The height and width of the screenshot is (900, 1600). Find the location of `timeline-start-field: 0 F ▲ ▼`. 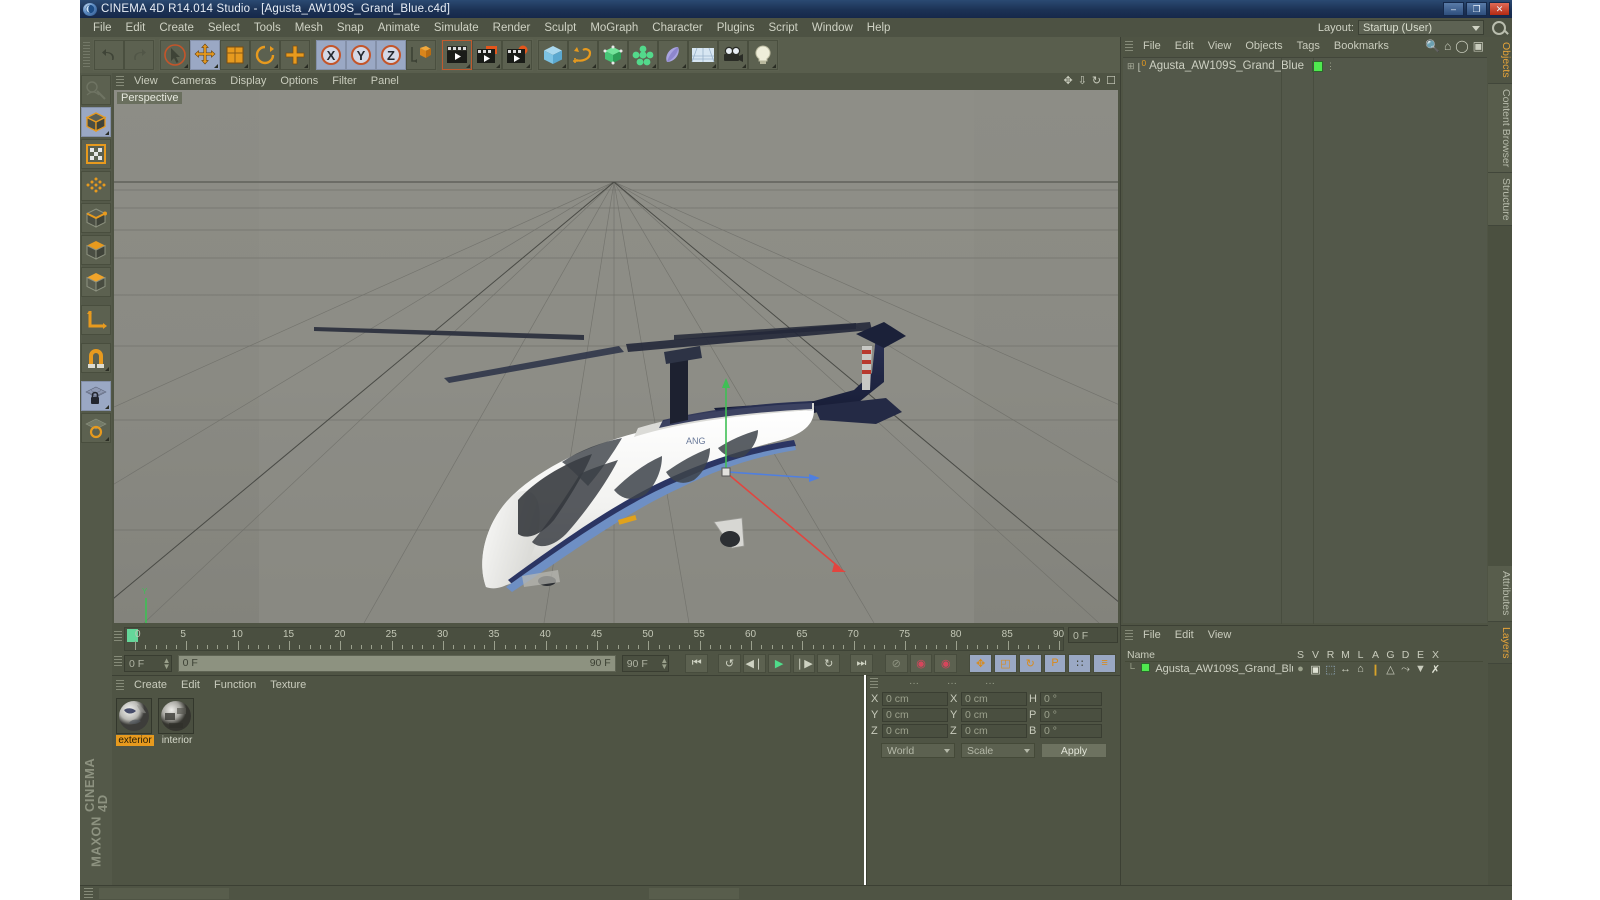

timeline-start-field: 0 F ▲ ▼ is located at coordinates (148, 663).